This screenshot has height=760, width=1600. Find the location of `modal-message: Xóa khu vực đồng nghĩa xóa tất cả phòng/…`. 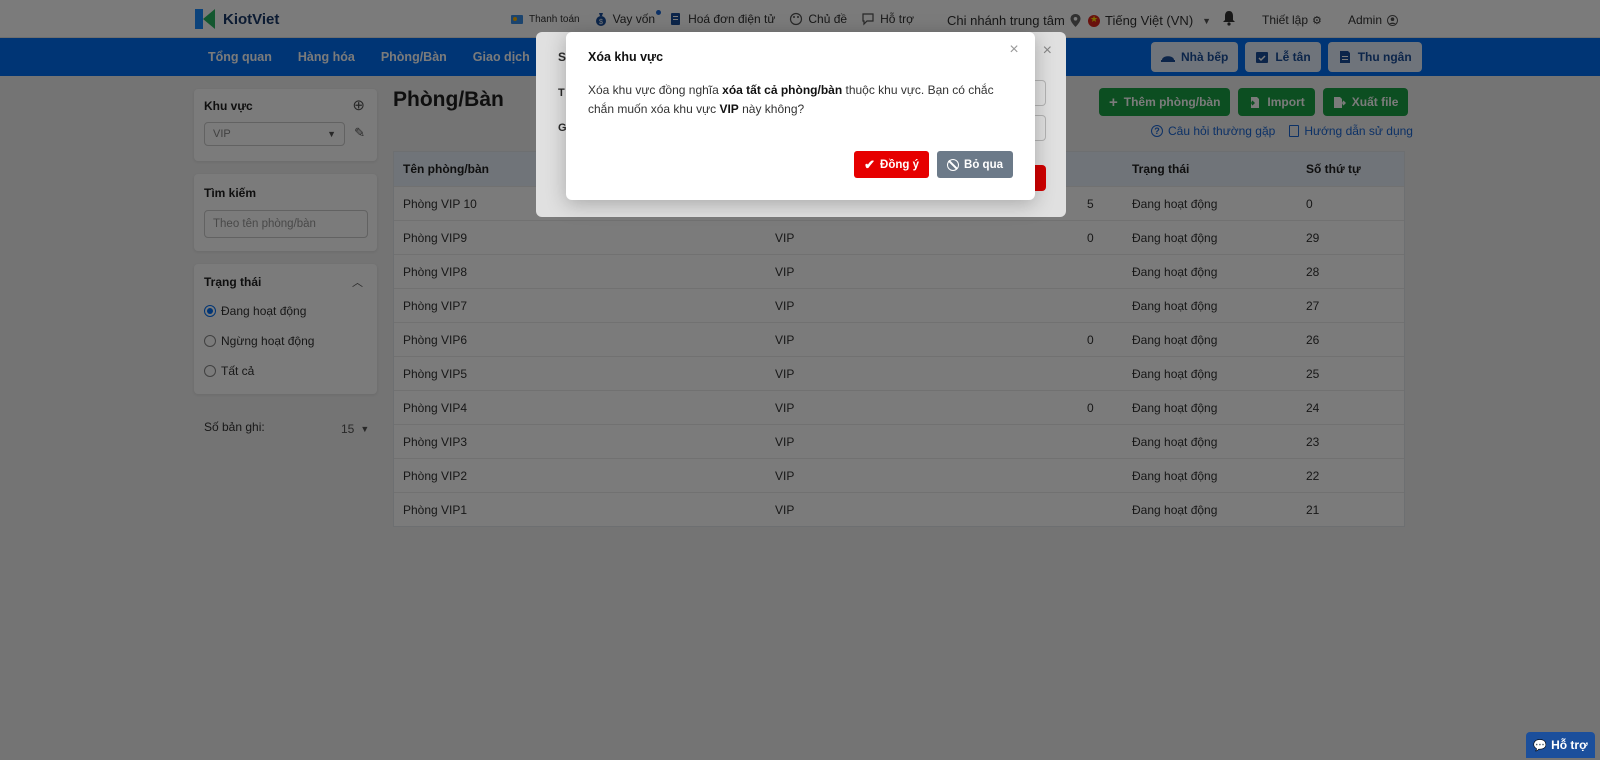

modal-message: Xóa khu vực đồng nghĩa xóa tất cả phòng/… is located at coordinates (803, 100).